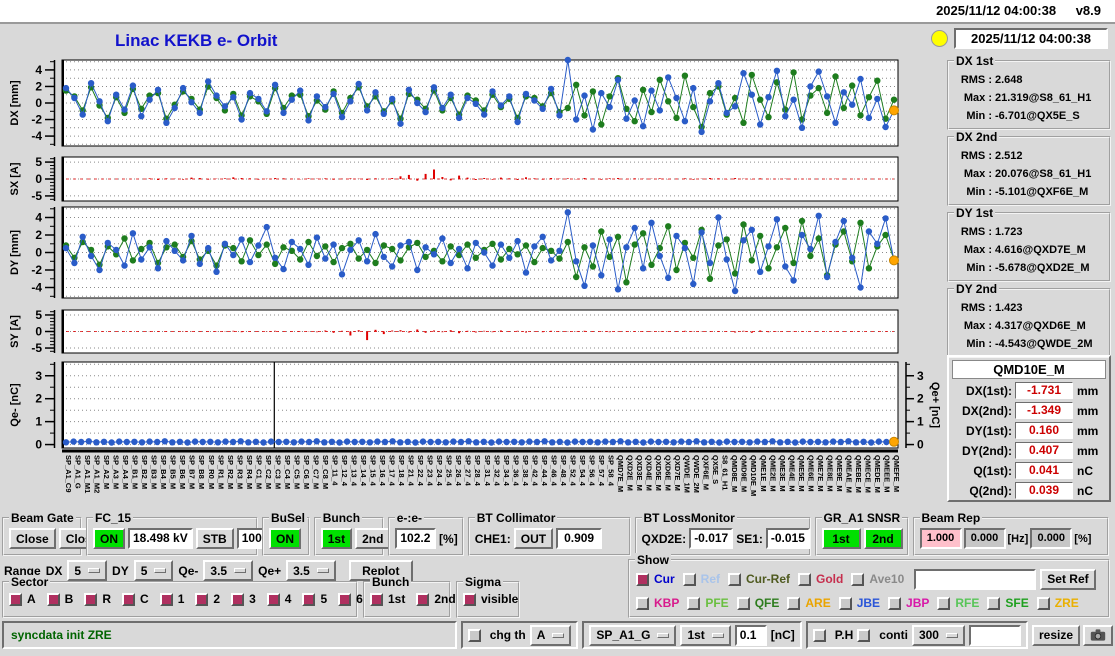  I want to click on gr-a1-1st-button: 1st, so click(841, 538).